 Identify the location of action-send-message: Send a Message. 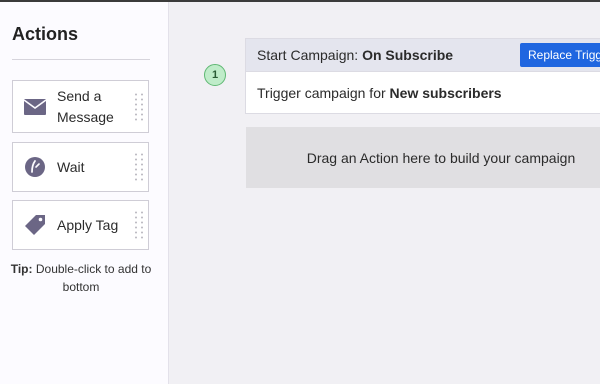
(80, 106).